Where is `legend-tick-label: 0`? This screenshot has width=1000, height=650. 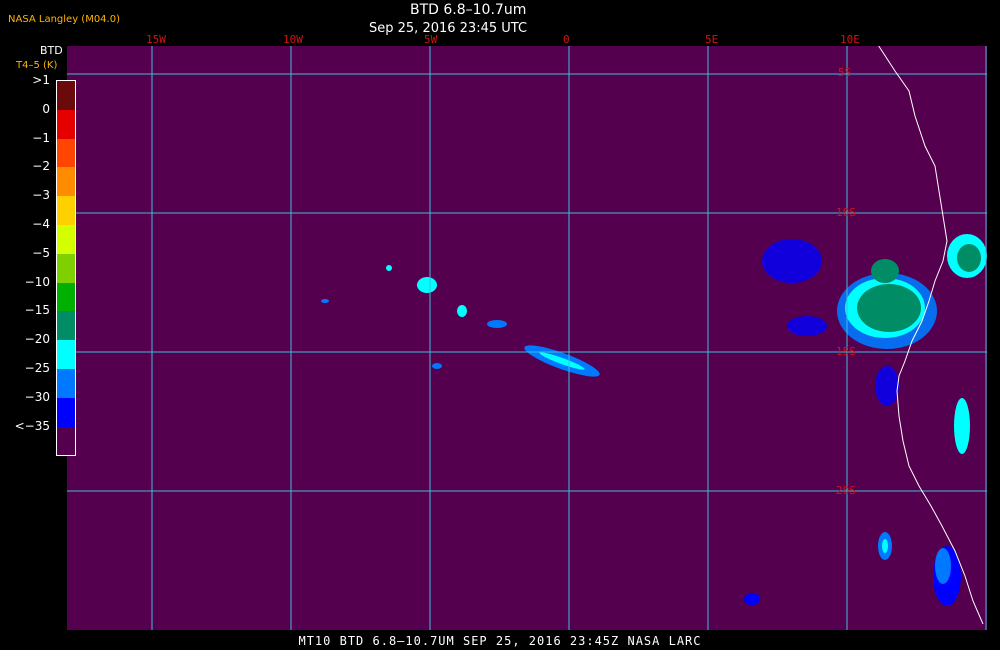 legend-tick-label: 0 is located at coordinates (46, 108).